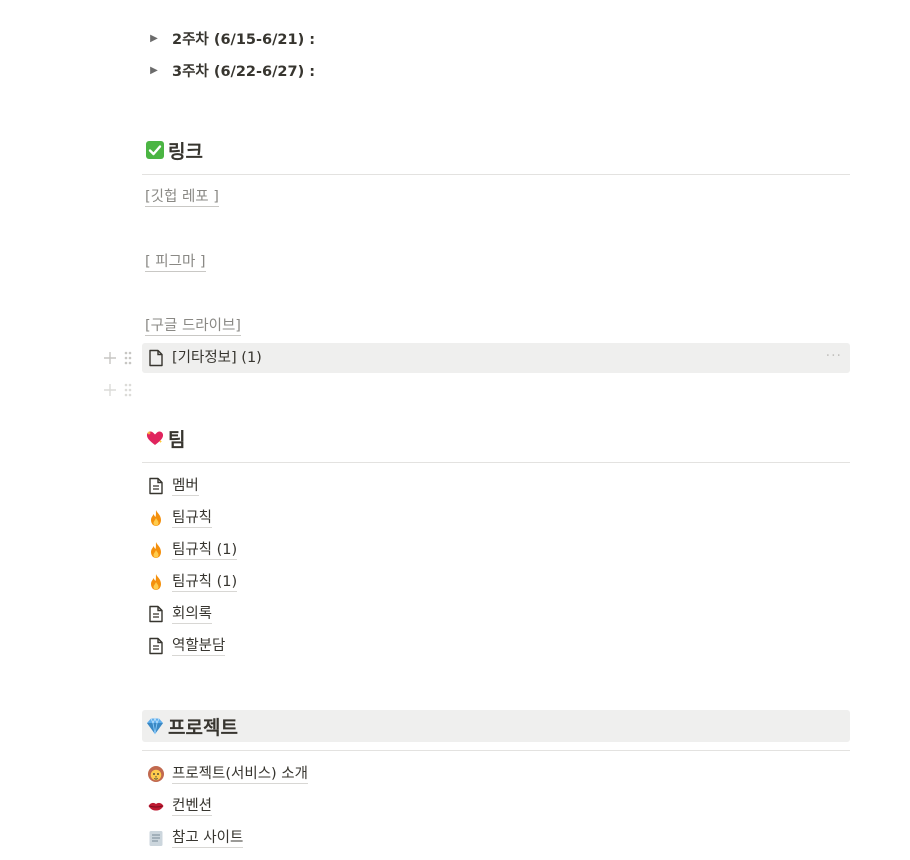 This screenshot has height=860, width=910. Describe the element at coordinates (492, 38) in the screenshot. I see `toggle-week-2: ▶ 2주차 (6/15-6/21) :` at that location.